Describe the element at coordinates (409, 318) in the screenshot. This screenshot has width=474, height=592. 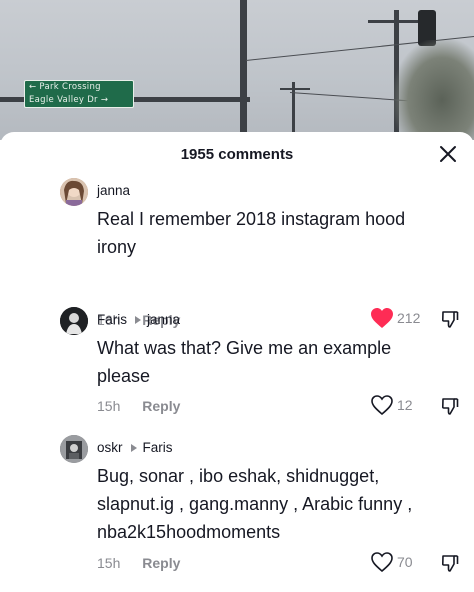
I see `like-count: 212` at that location.